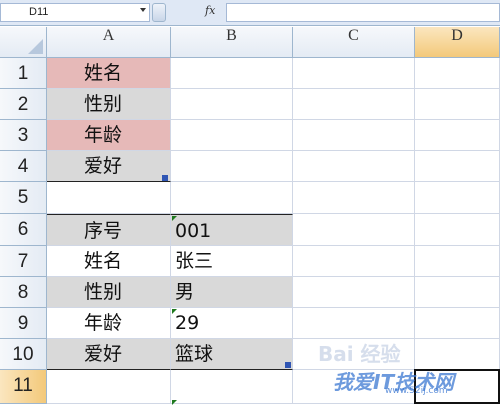 This screenshot has width=500, height=405. I want to click on name-box-dropdown-icon, so click(143, 10).